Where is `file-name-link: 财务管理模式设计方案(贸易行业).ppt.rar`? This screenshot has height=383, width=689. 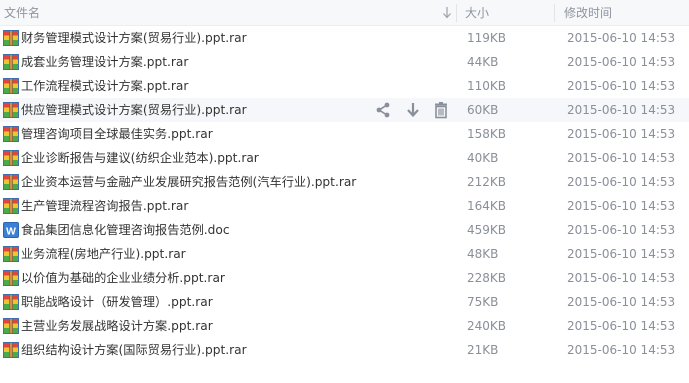 file-name-link: 财务管理模式设计方案(贸易行业).ppt.rar is located at coordinates (134, 38).